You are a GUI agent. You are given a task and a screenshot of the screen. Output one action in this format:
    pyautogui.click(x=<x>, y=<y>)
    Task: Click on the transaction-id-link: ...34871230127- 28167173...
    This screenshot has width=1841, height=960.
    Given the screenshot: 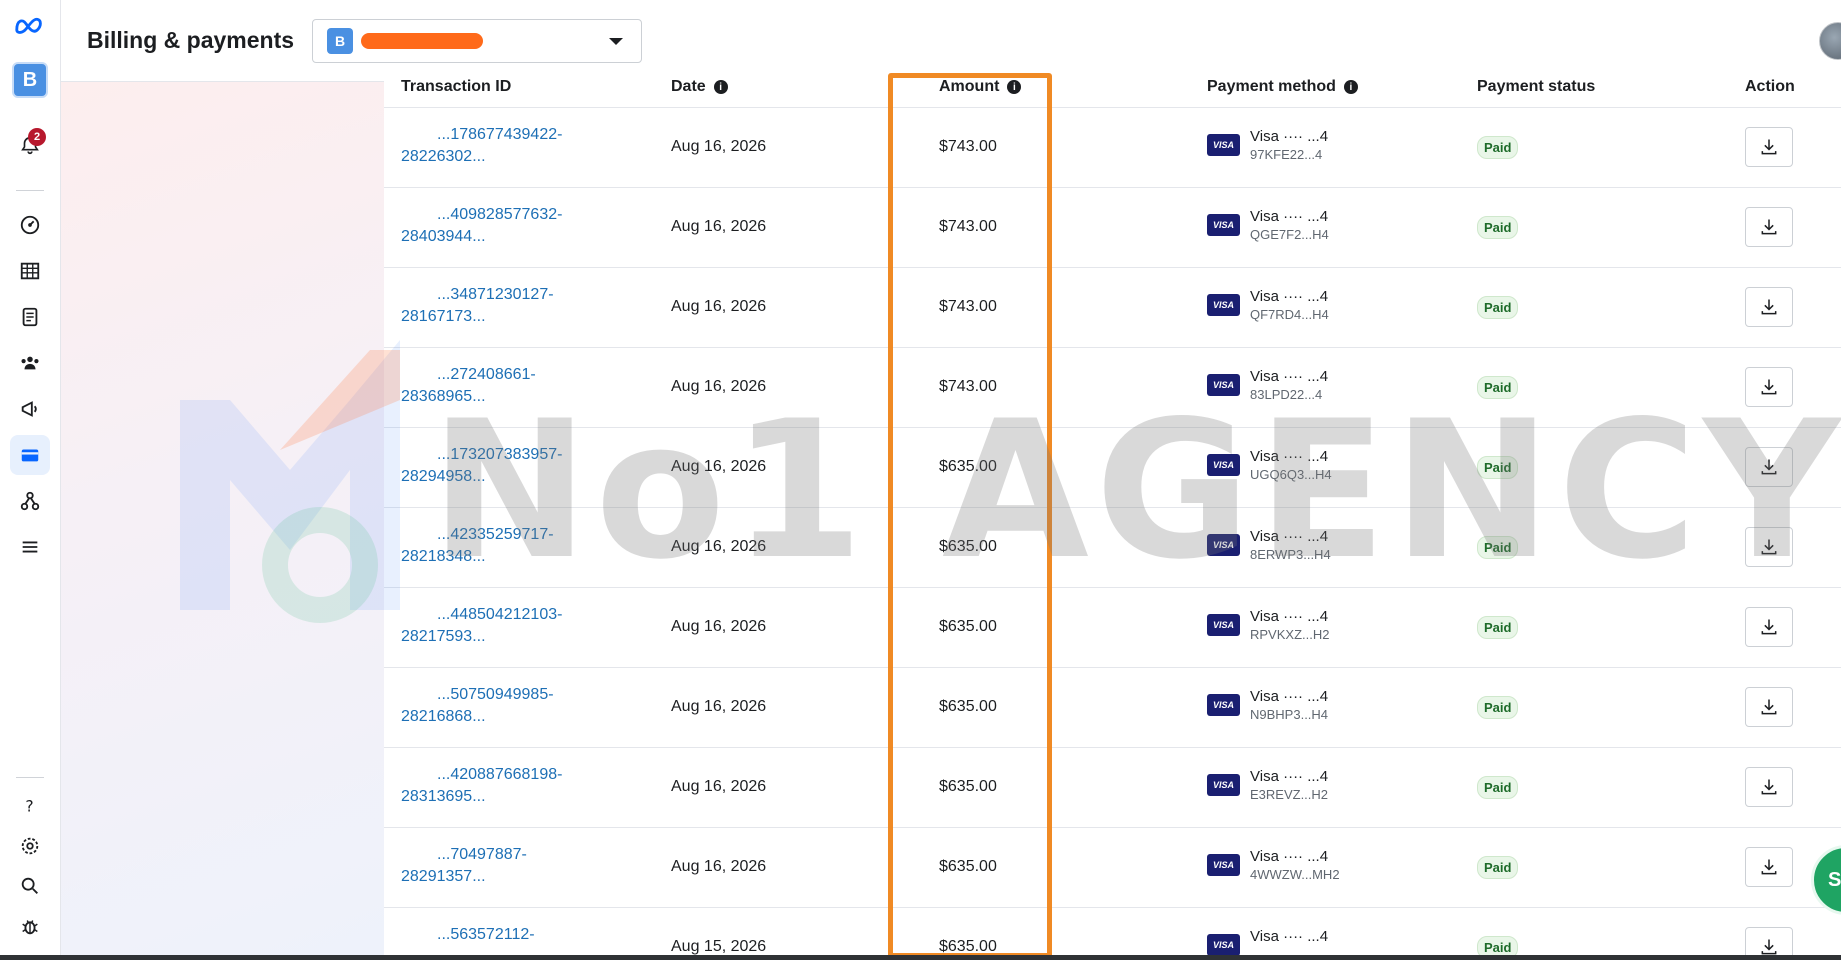 What is the action you would take?
    pyautogui.click(x=477, y=306)
    